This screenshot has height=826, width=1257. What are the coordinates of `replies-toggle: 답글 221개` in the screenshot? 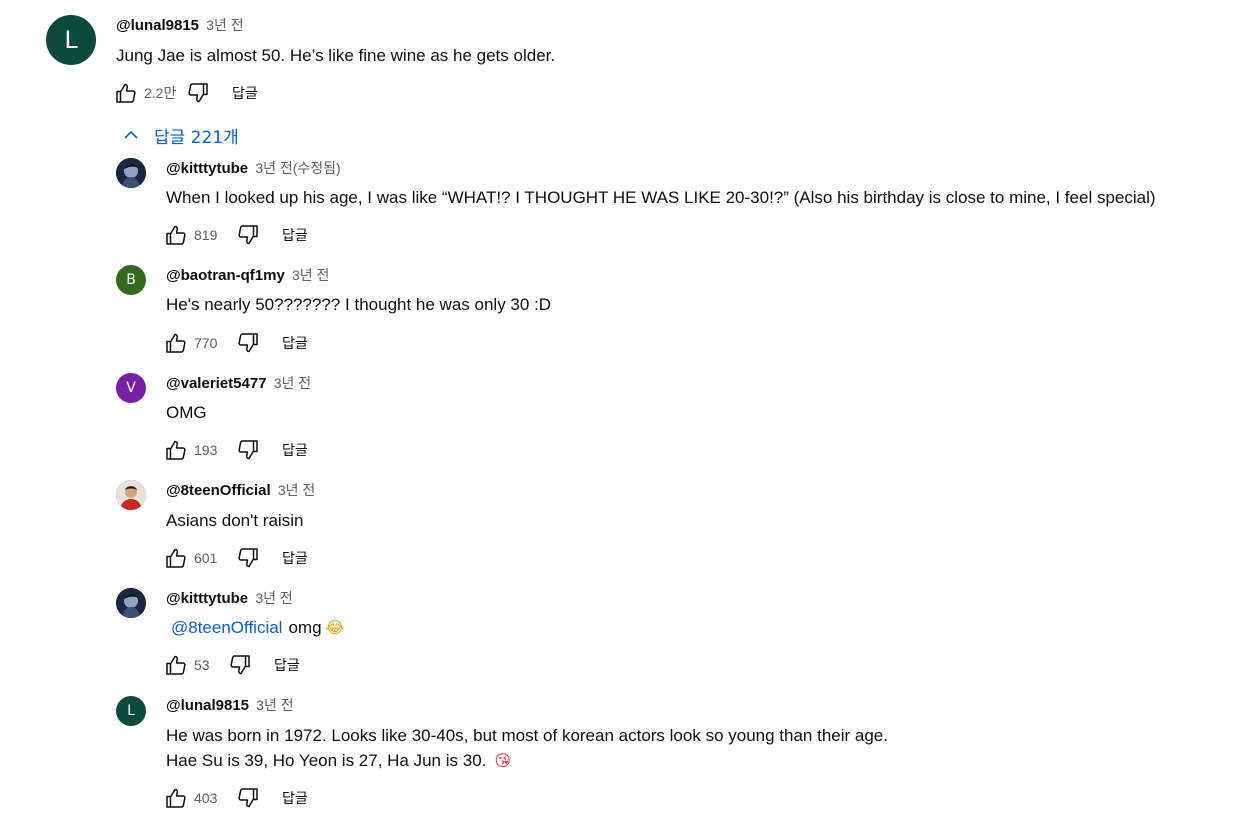 It's located at (178, 135).